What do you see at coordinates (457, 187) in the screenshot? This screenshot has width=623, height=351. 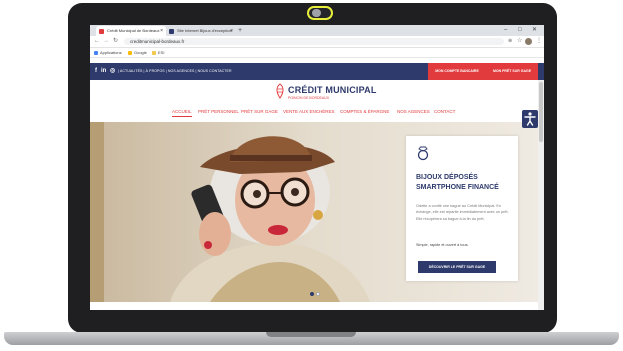 I see `card-title-line2: SMARTPHONE FINANCÉ` at bounding box center [457, 187].